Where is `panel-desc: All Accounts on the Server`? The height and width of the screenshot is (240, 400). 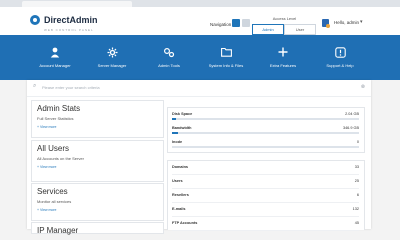 panel-desc: All Accounts on the Server is located at coordinates (60, 158).